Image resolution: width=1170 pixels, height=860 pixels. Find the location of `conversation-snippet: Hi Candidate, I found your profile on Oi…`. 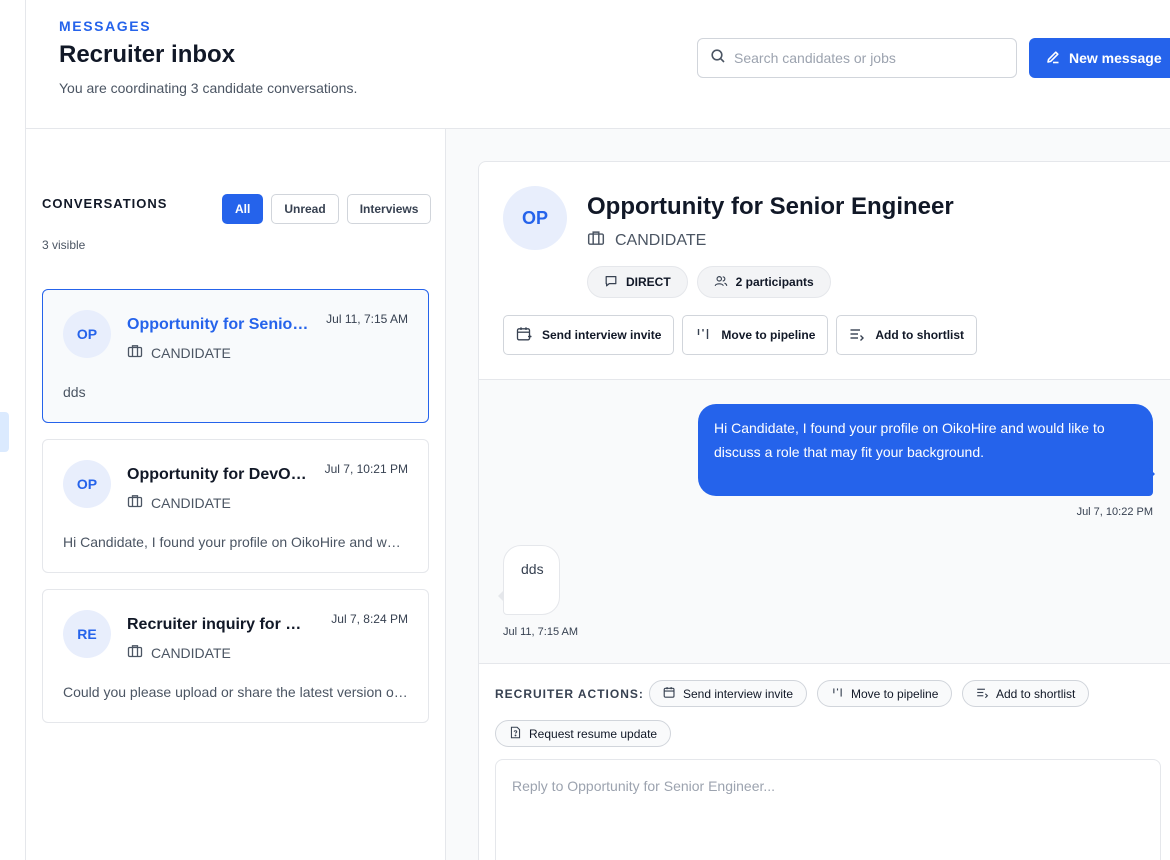

conversation-snippet: Hi Candidate, I found your profile on Oi… is located at coordinates (235, 542).